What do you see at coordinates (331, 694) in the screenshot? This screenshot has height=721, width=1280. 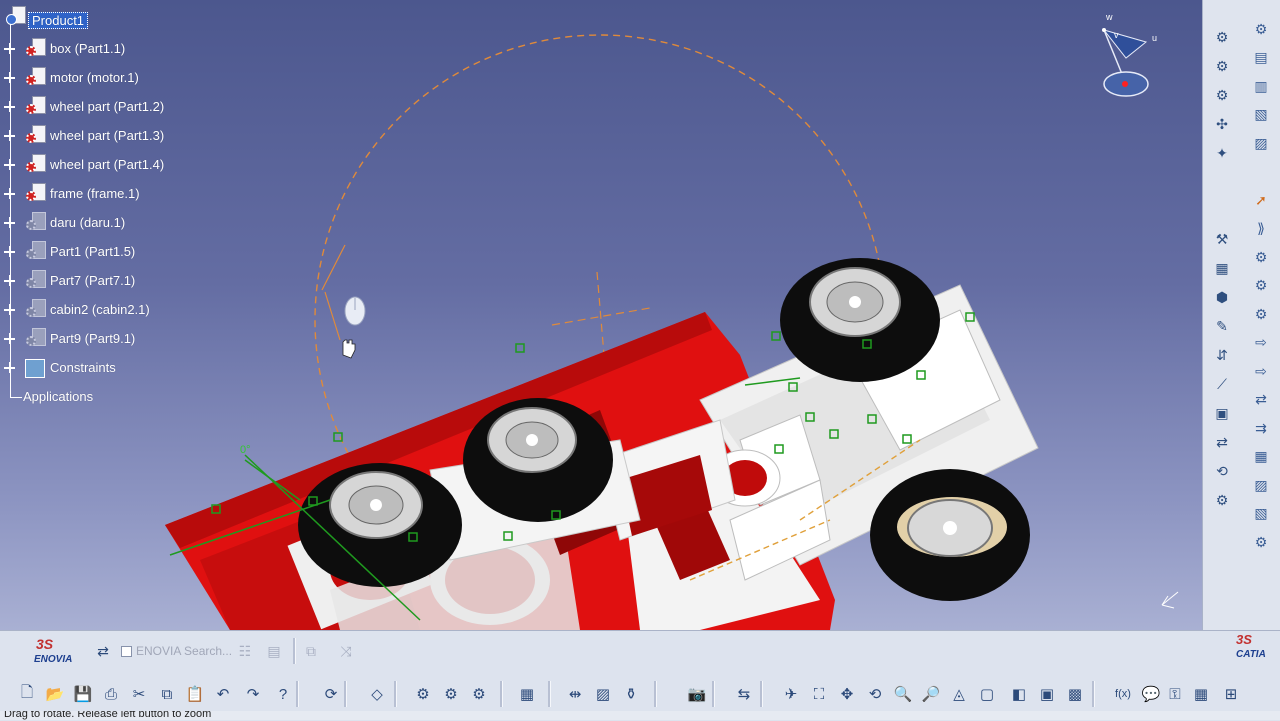 I see `update-all-icon: ⟳` at bounding box center [331, 694].